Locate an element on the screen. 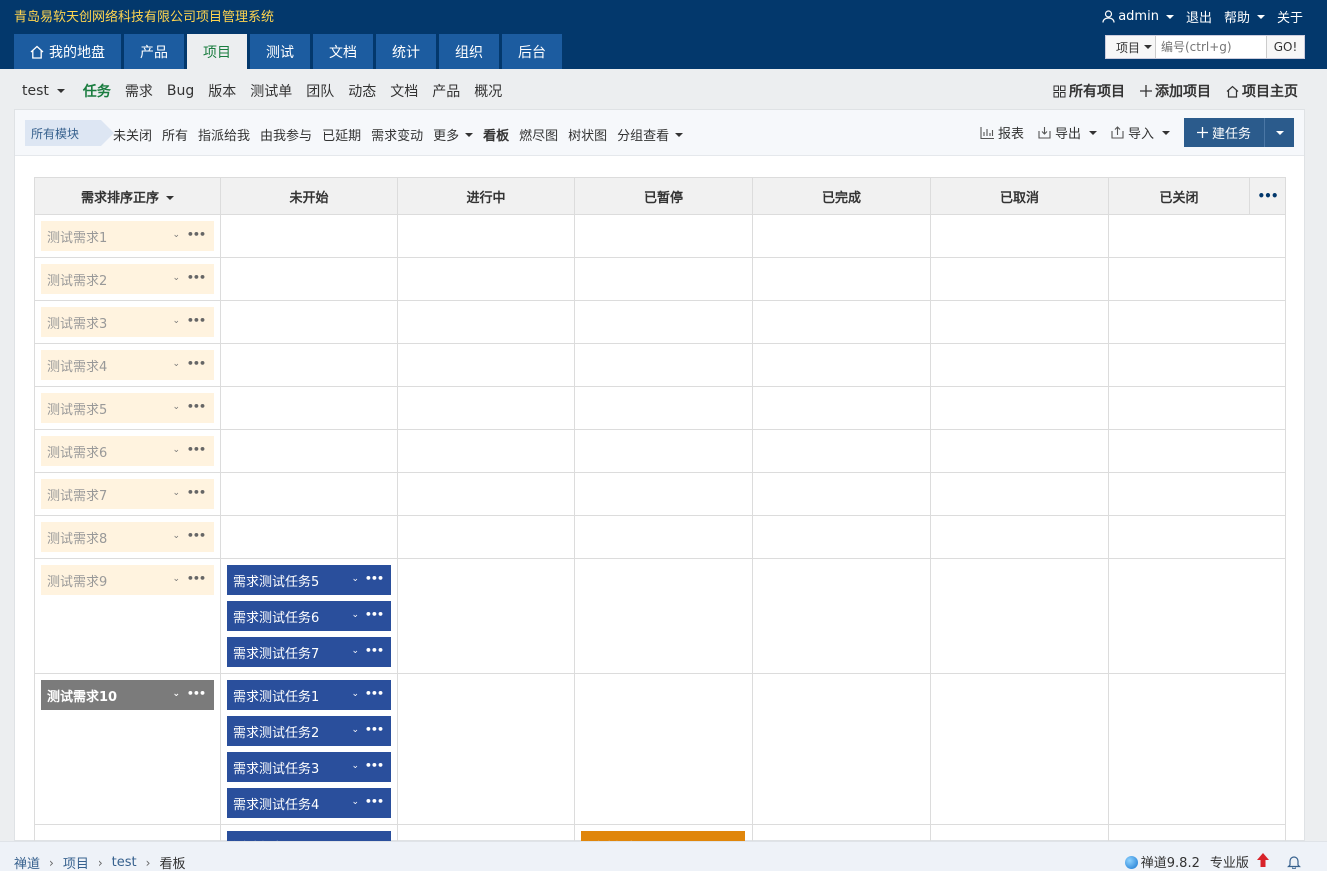  story-card: 测试需求8 ⌄ ••• is located at coordinates (127, 537).